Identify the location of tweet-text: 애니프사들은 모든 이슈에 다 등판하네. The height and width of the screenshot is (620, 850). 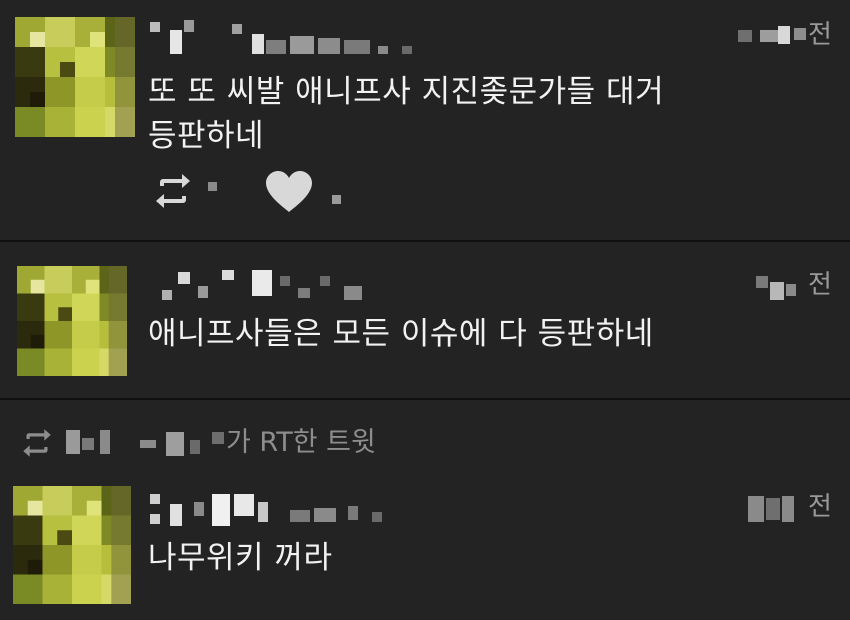
(488, 334).